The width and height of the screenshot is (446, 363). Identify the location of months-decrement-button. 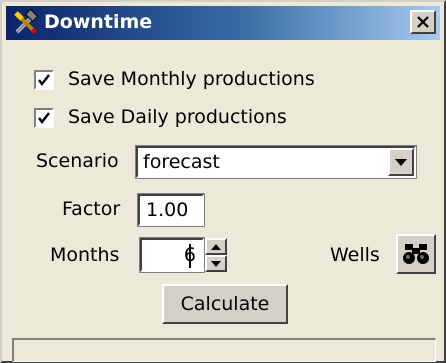
(216, 263).